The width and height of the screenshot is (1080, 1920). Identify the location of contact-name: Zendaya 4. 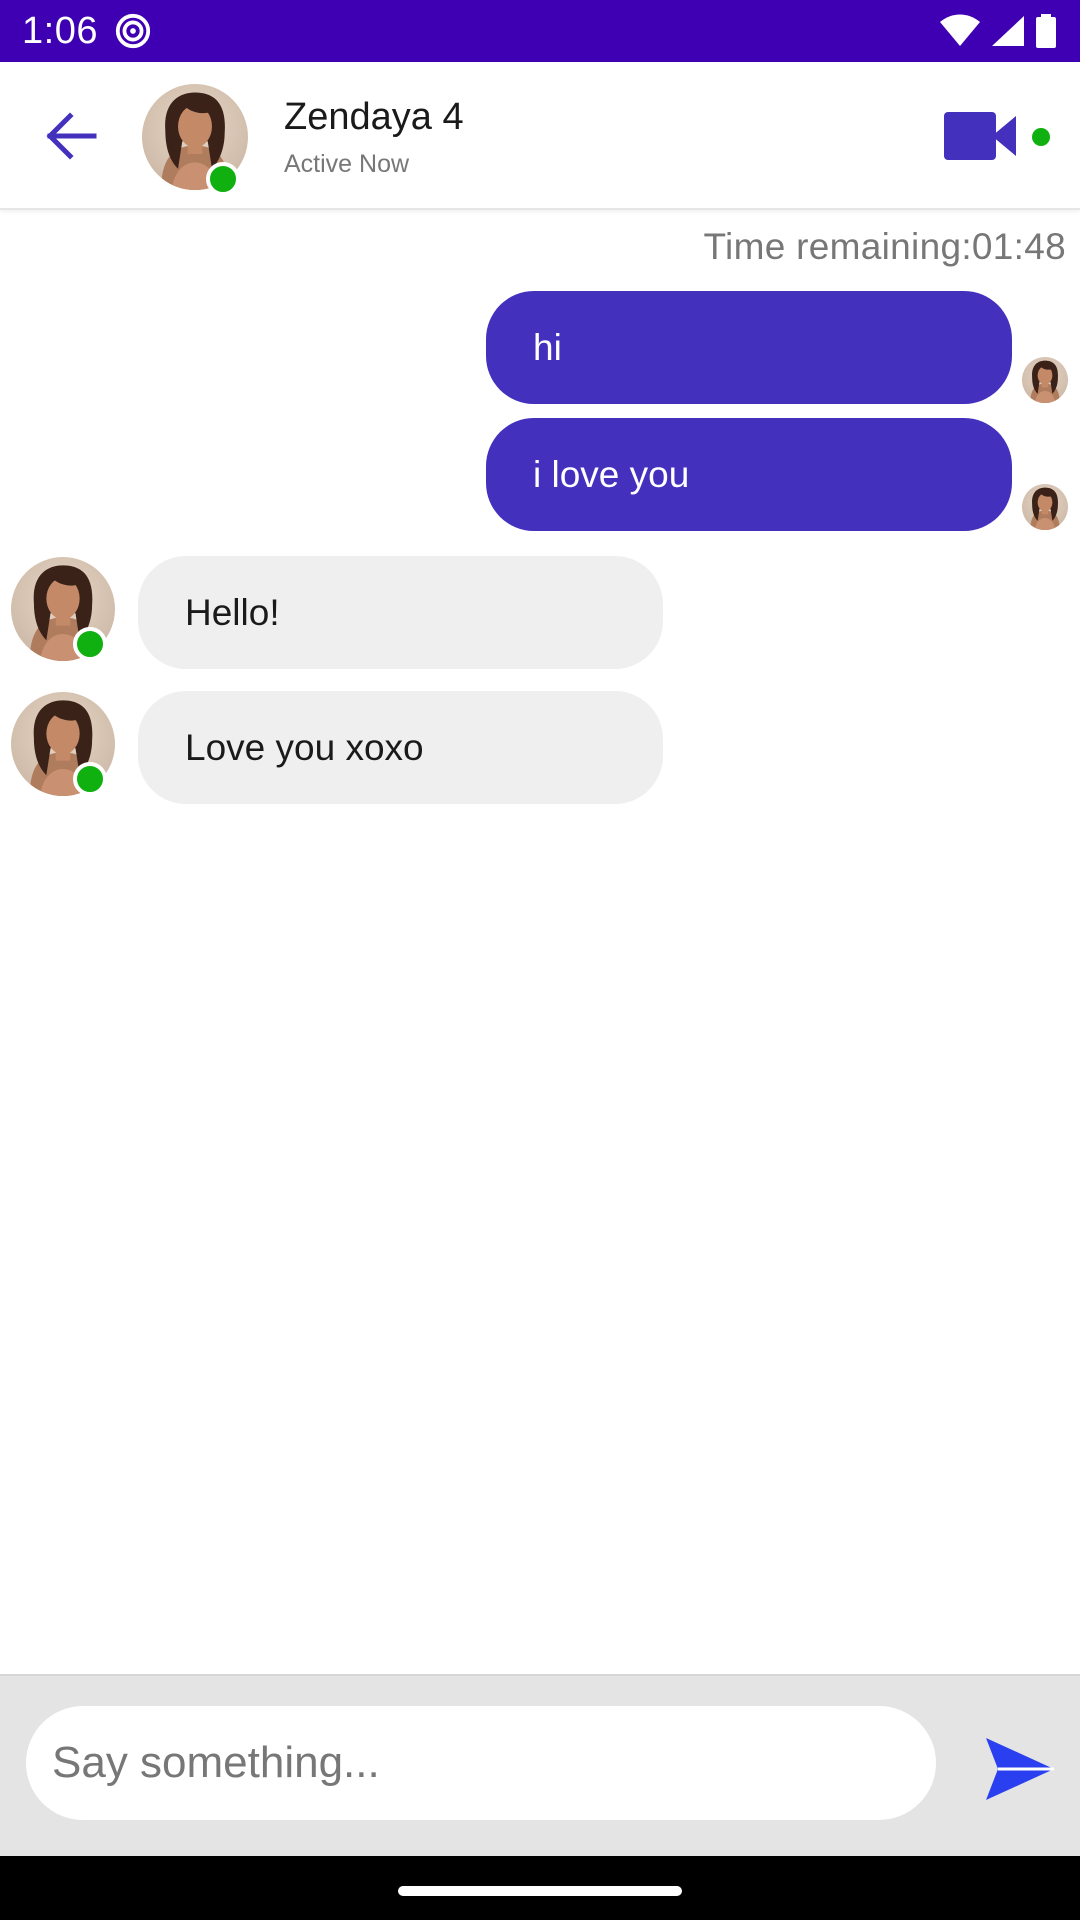
(374, 117).